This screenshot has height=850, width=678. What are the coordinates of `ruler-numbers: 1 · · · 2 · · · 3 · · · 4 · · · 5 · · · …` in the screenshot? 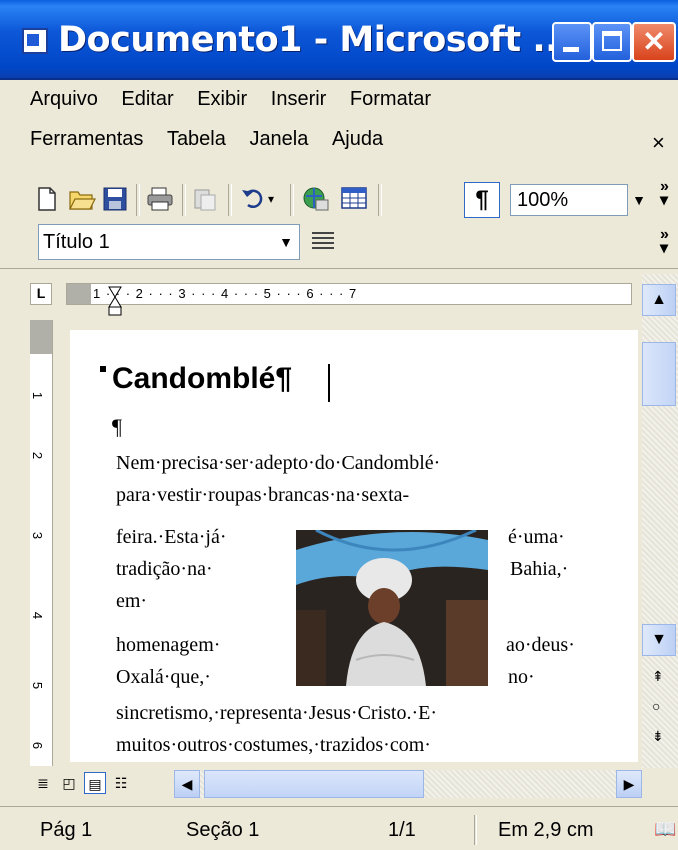 It's located at (225, 293).